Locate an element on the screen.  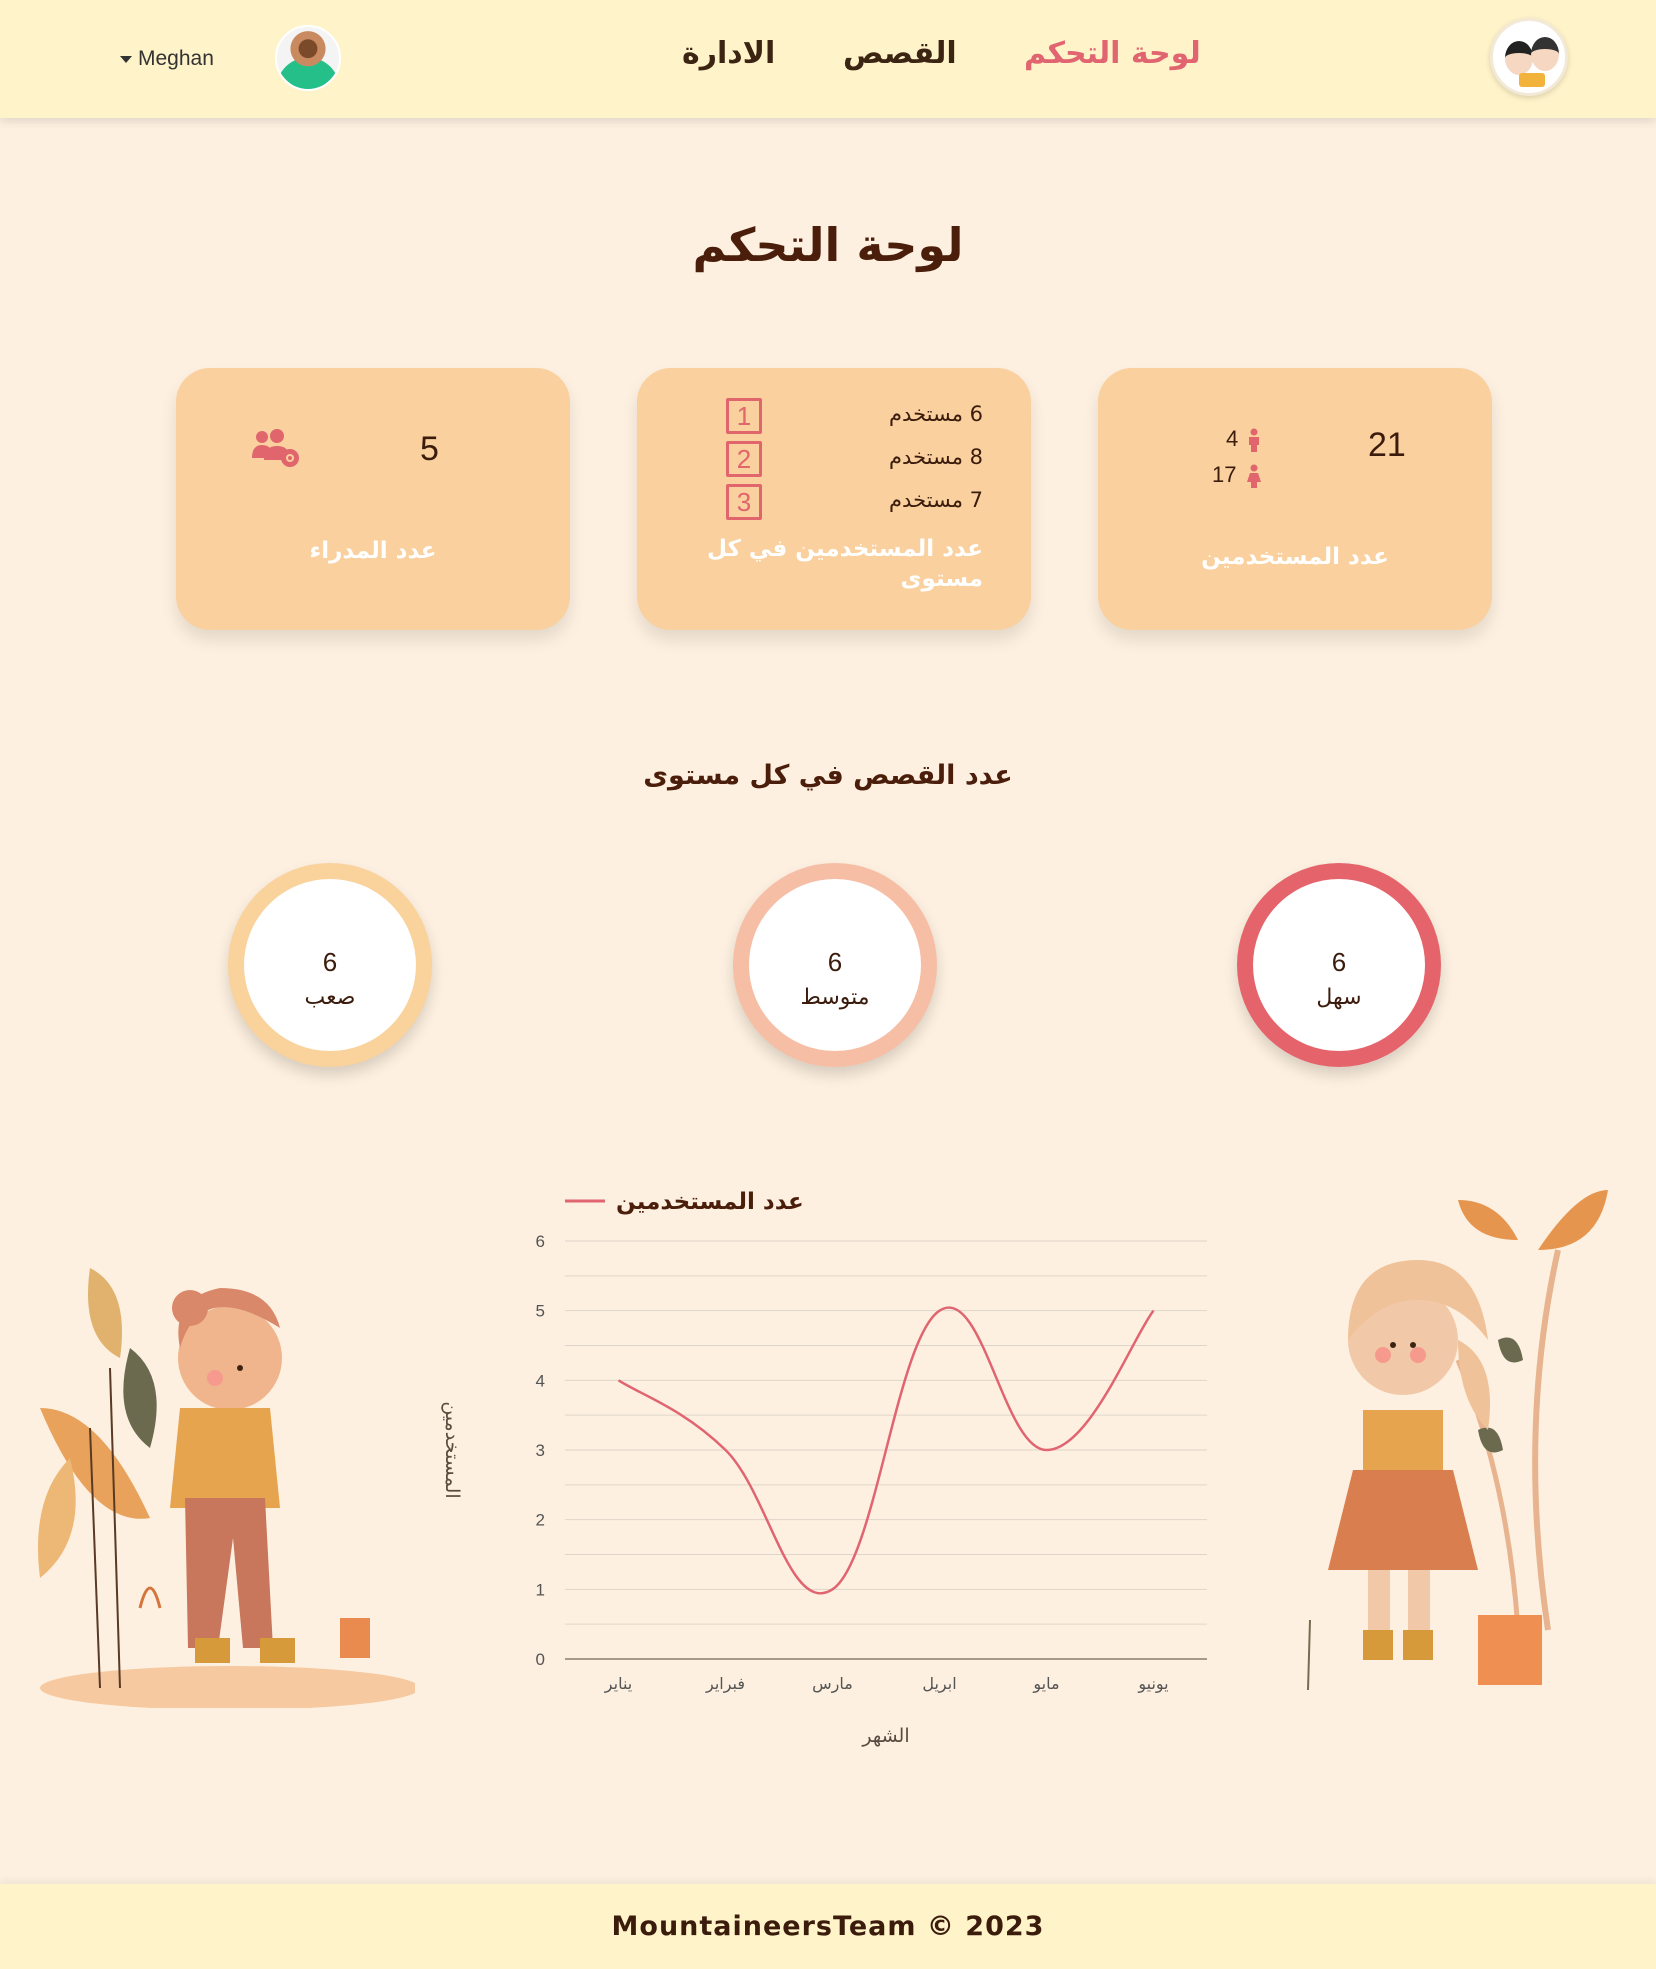
female-person-icon is located at coordinates (1254, 476).